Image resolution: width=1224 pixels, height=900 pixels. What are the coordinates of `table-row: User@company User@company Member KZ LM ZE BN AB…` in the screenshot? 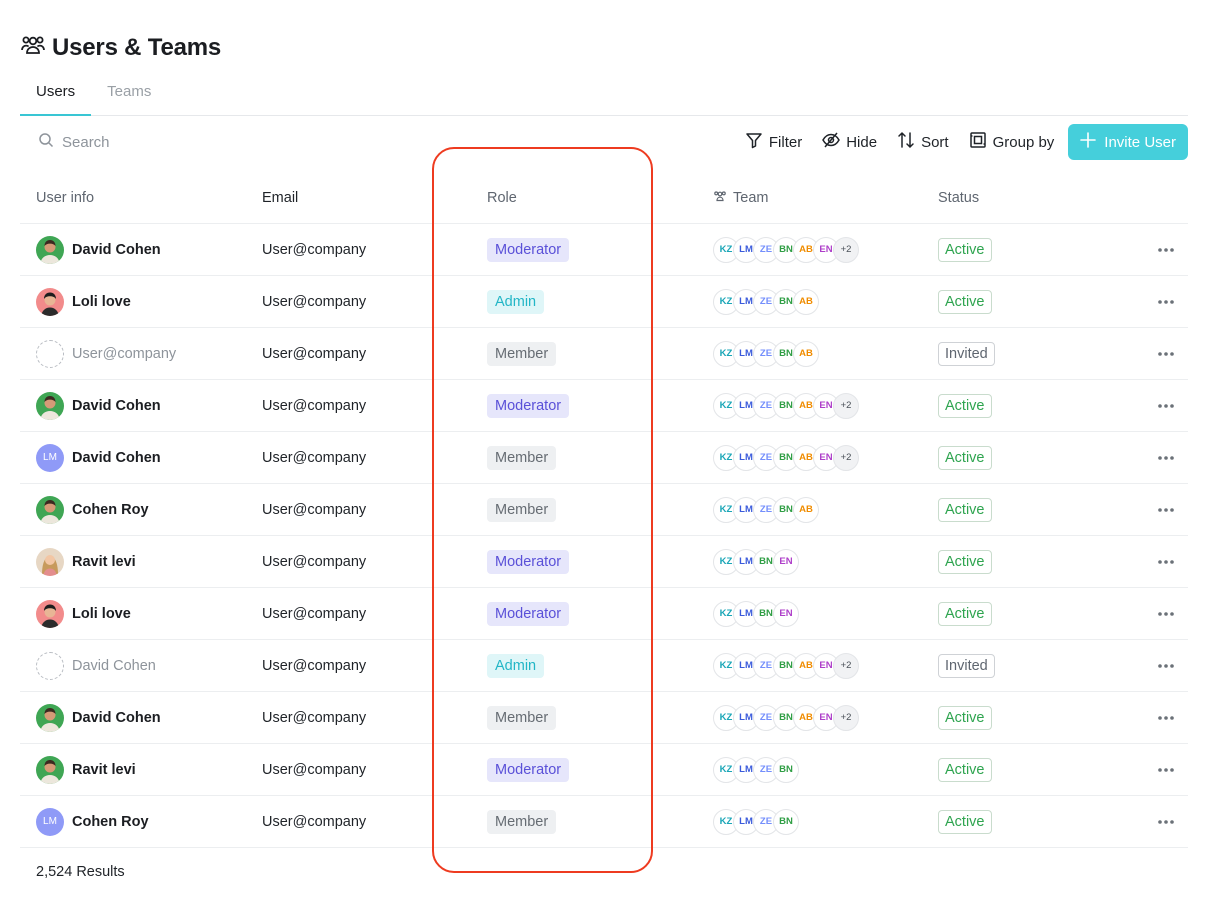 It's located at (604, 354).